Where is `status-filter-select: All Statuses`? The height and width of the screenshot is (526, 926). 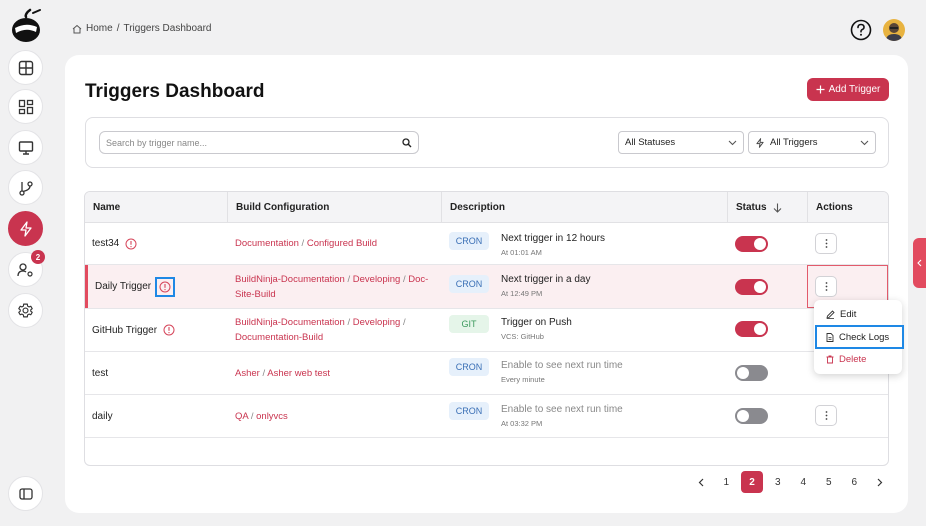 status-filter-select: All Statuses is located at coordinates (681, 142).